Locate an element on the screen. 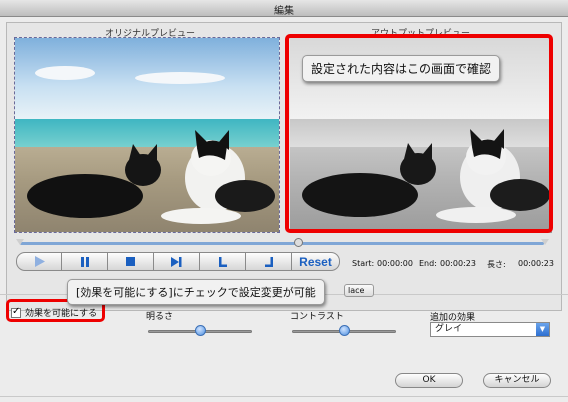 The image size is (568, 402). pause-button is located at coordinates (85, 261).